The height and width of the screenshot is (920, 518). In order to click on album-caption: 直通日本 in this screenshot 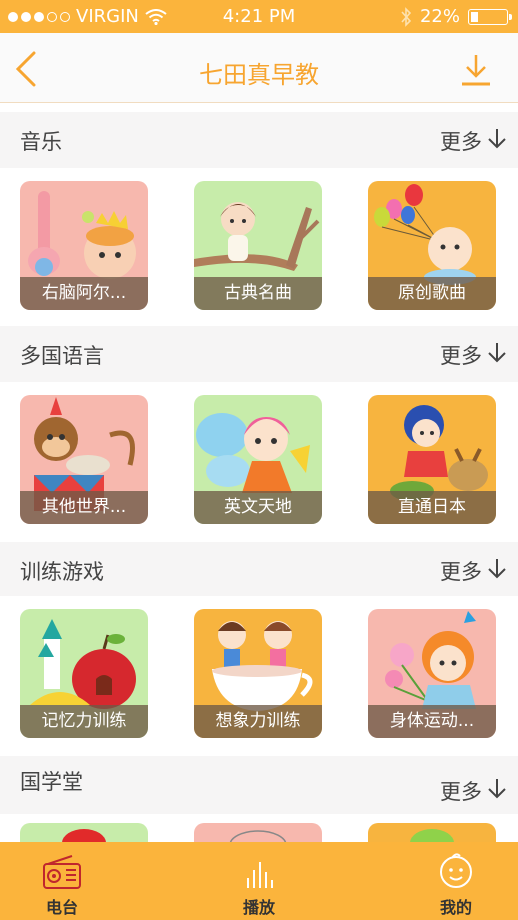, I will do `click(432, 507)`.